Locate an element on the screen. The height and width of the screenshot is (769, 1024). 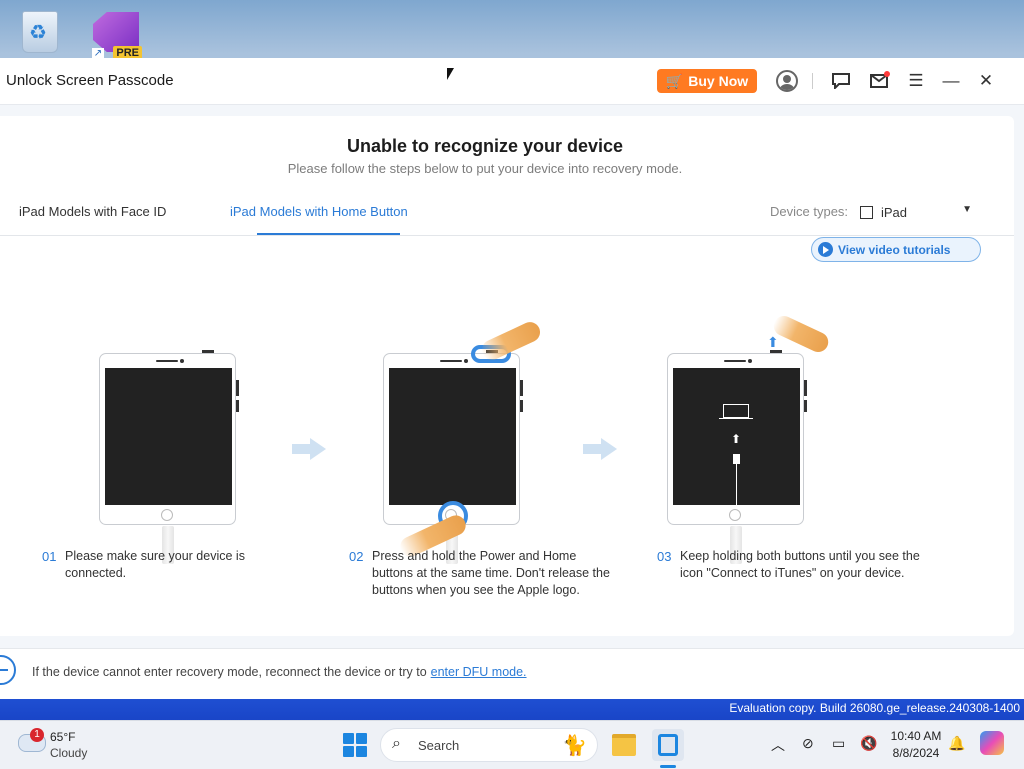
step-number: 01 is located at coordinates (49, 556).